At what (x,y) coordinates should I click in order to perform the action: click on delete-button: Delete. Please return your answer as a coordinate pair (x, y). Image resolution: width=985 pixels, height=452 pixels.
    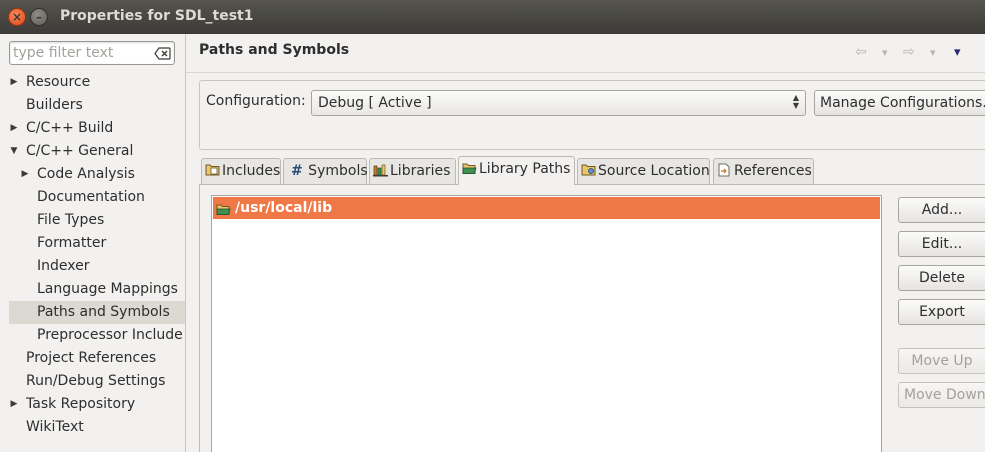
    Looking at the image, I should click on (941, 278).